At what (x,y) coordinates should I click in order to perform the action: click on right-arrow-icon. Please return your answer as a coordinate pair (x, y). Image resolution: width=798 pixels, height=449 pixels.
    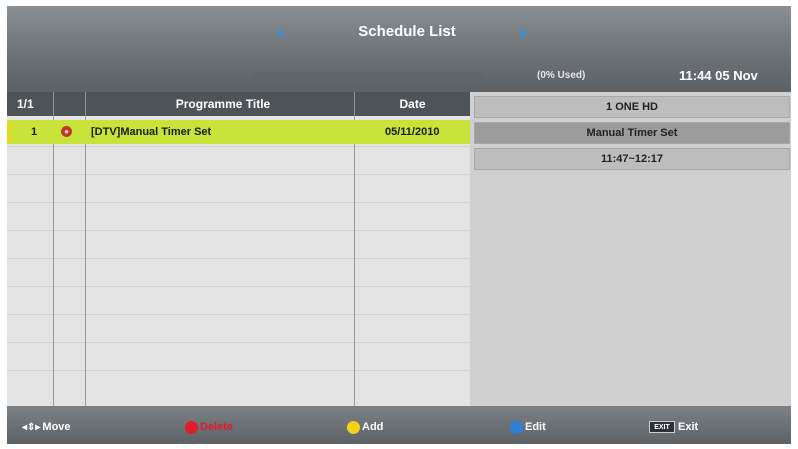
    Looking at the image, I should click on (524, 33).